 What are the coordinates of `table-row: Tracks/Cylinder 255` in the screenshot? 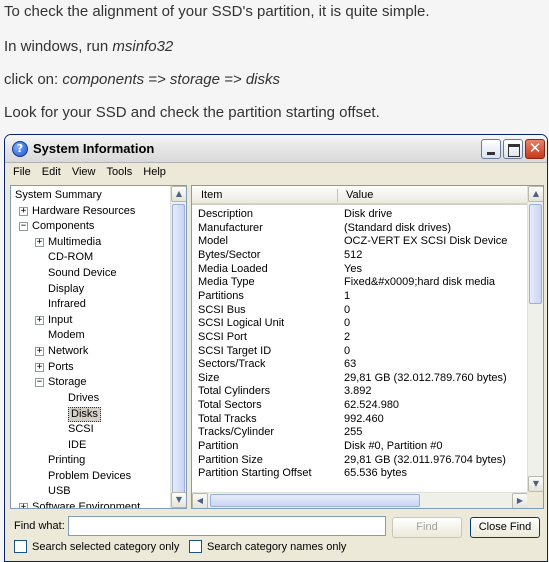 It's located at (280, 432).